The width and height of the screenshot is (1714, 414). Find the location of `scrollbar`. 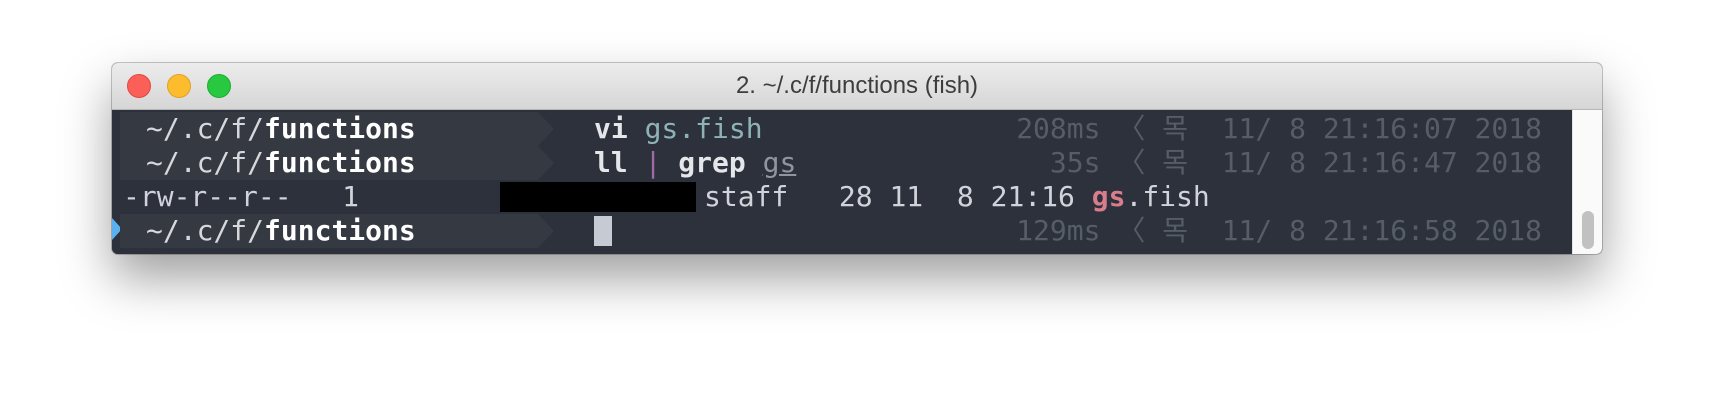

scrollbar is located at coordinates (1587, 182).